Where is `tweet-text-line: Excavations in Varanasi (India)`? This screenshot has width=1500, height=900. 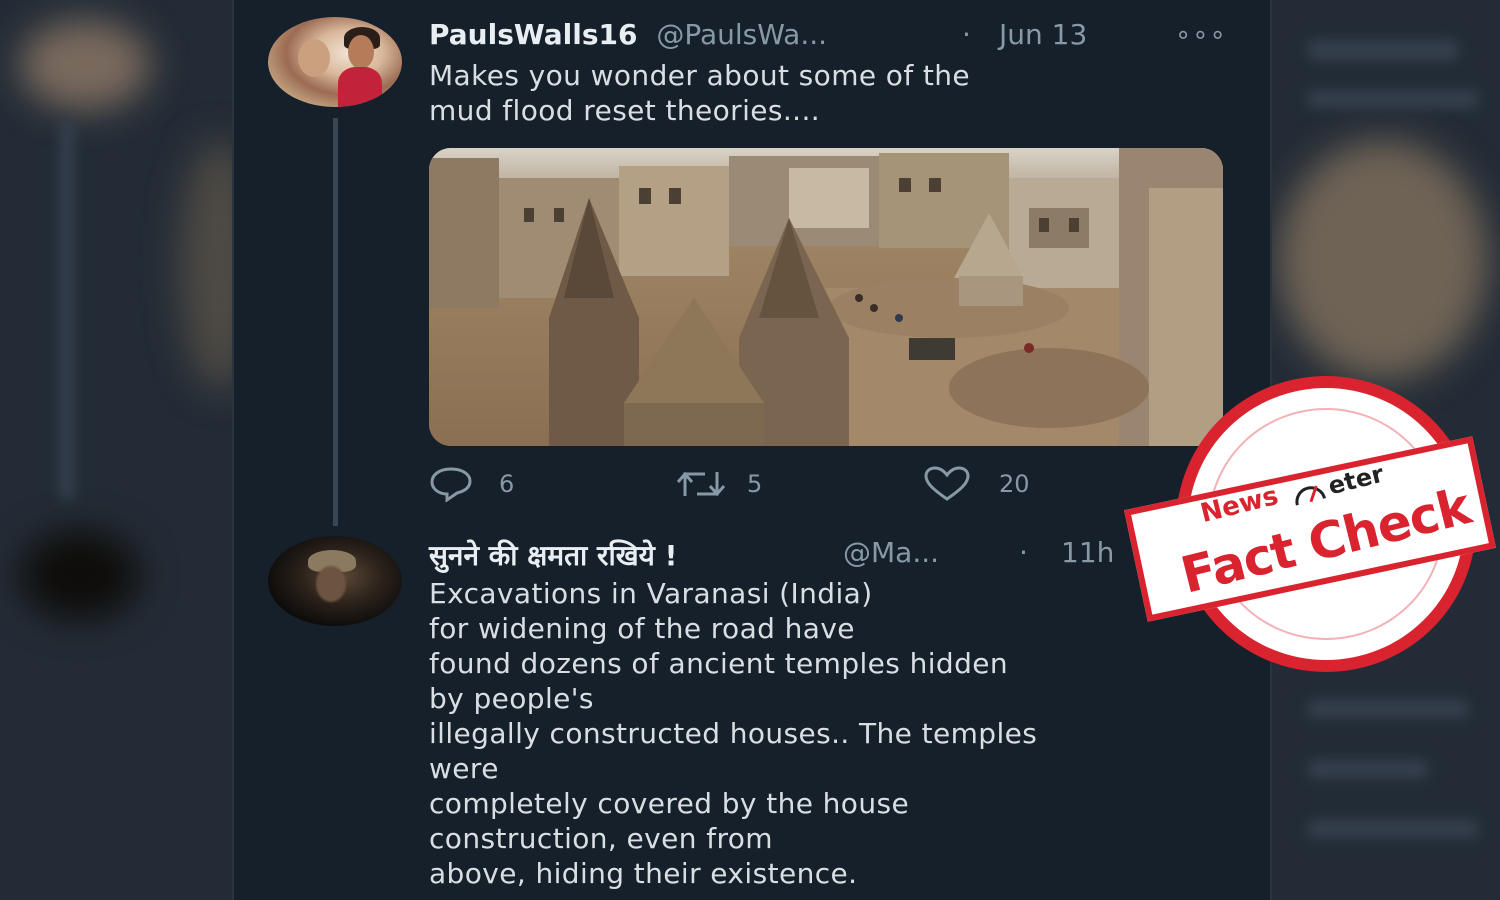 tweet-text-line: Excavations in Varanasi (India) is located at coordinates (651, 593).